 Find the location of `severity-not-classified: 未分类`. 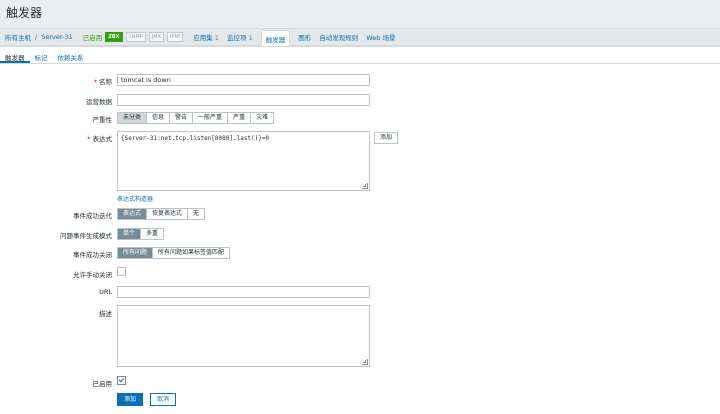

severity-not-classified: 未分类 is located at coordinates (133, 118).